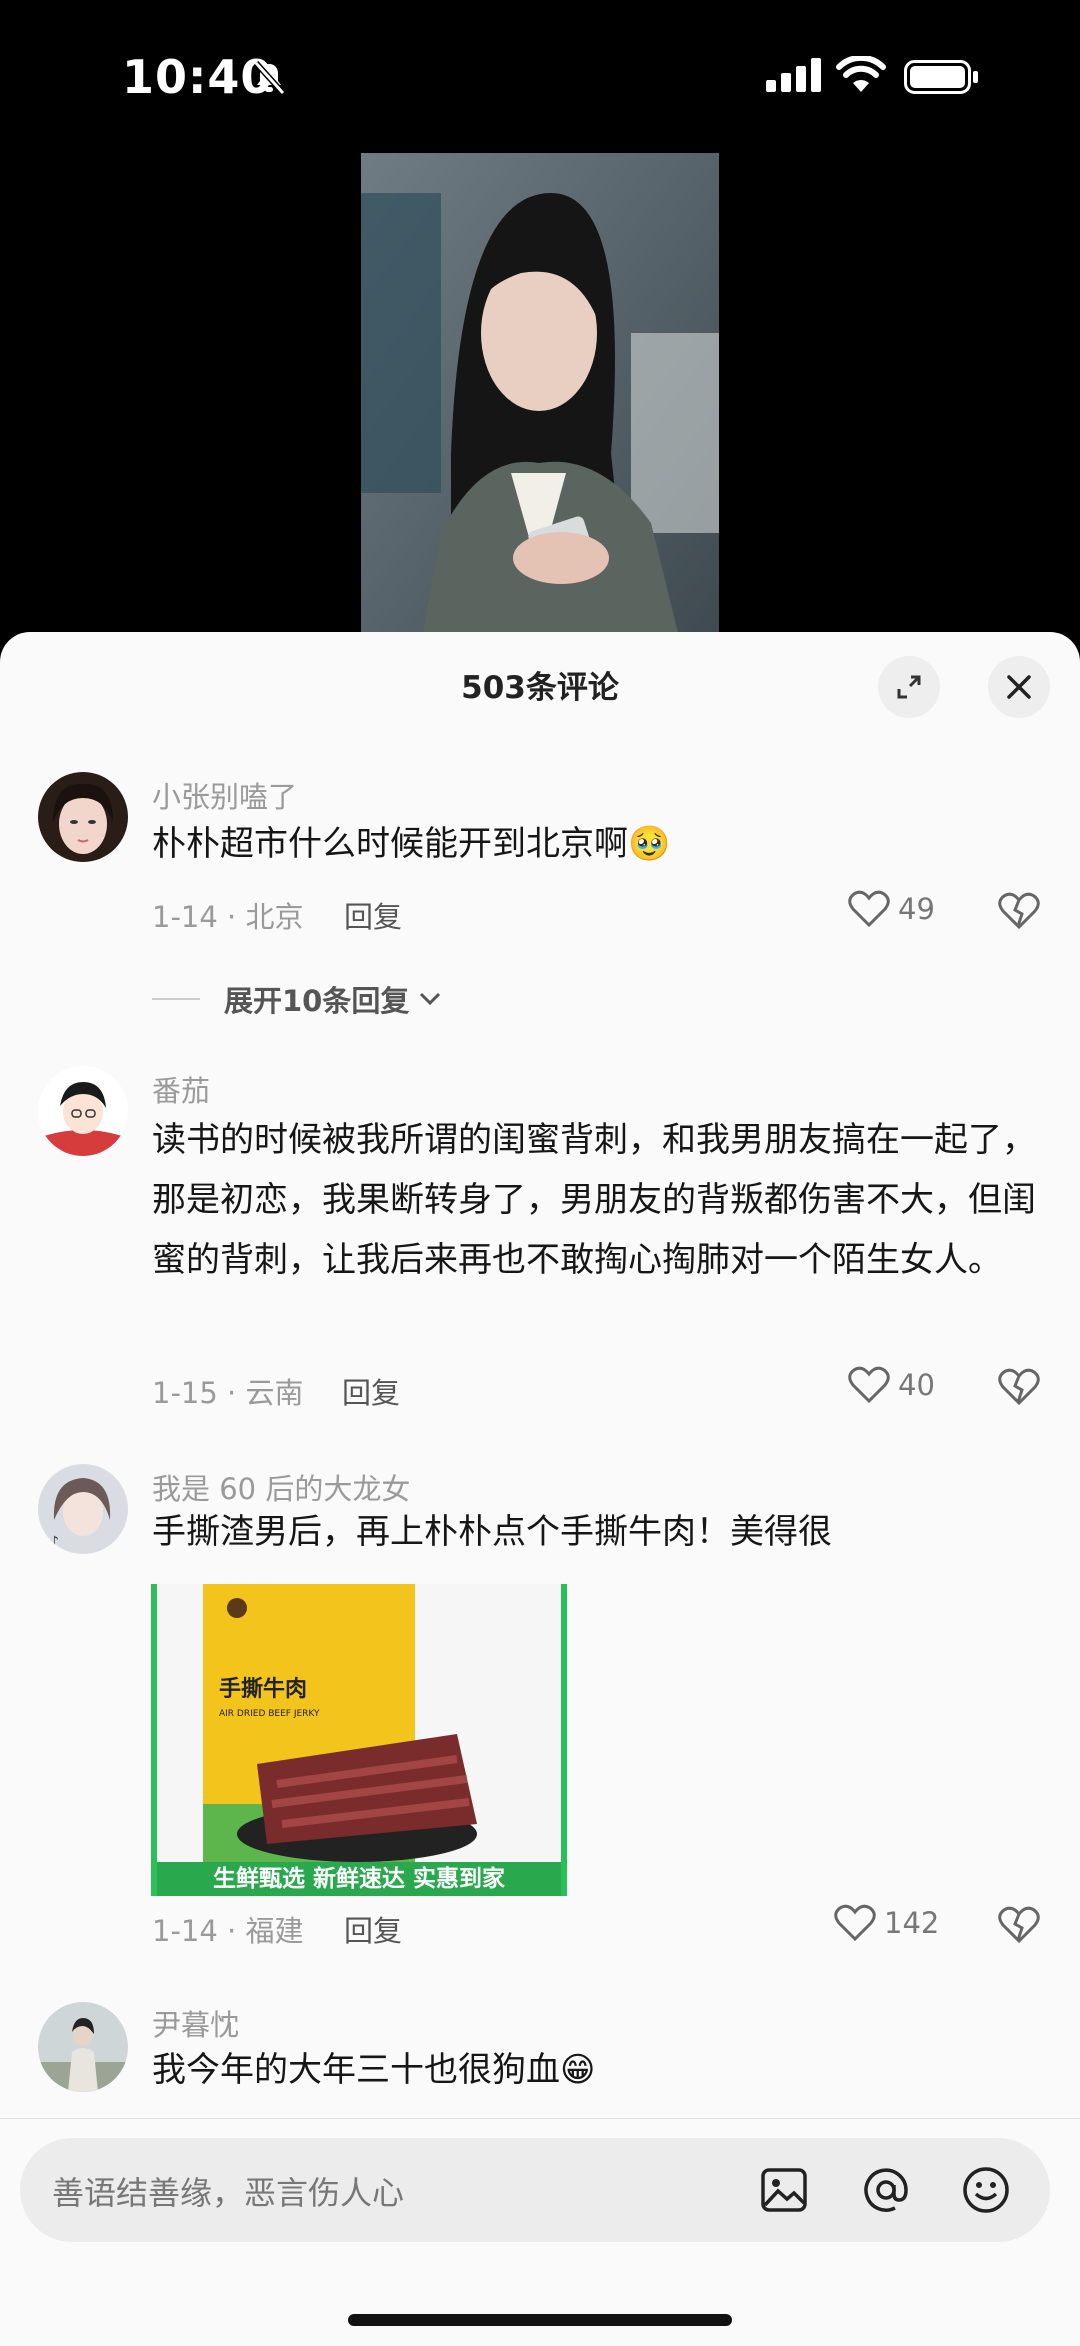 Image resolution: width=1080 pixels, height=2346 pixels. I want to click on status-time: 10:40, so click(198, 77).